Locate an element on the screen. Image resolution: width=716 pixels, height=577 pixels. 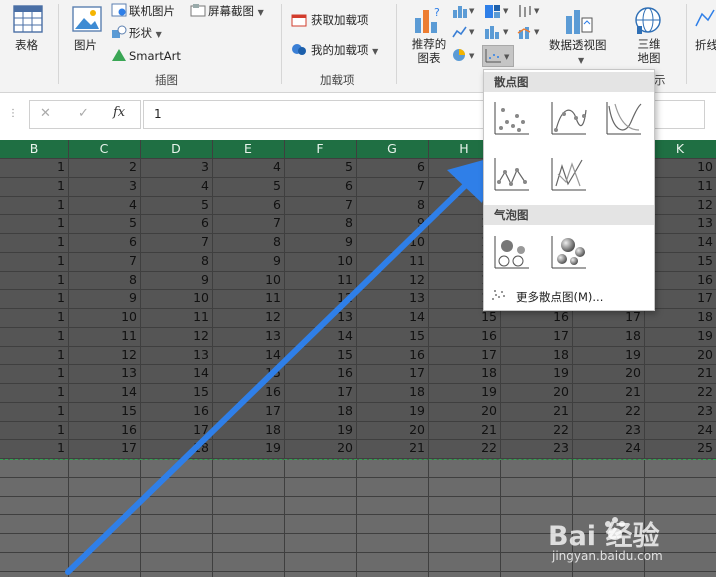
column-header: G is located at coordinates (392, 149).